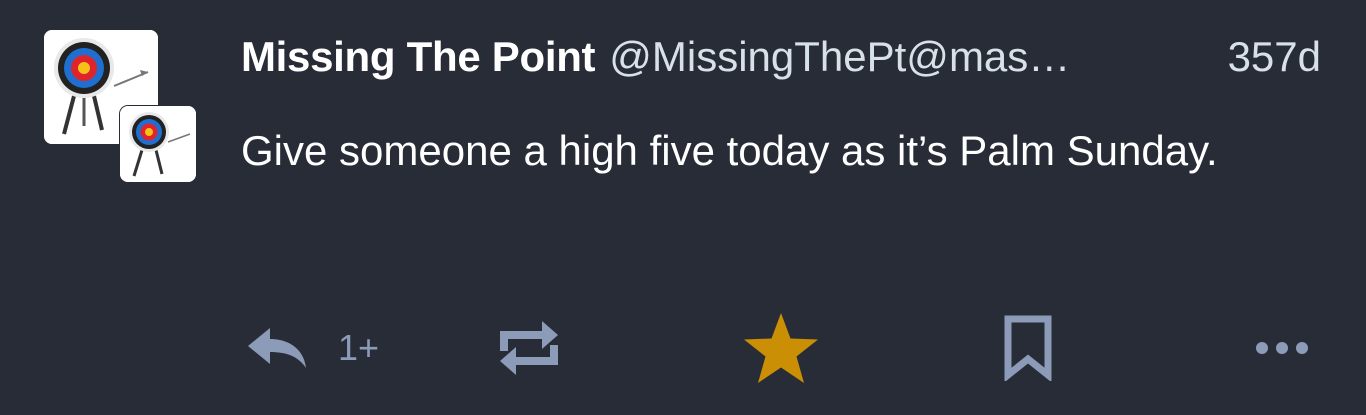  What do you see at coordinates (277, 348) in the screenshot?
I see `reply-icon` at bounding box center [277, 348].